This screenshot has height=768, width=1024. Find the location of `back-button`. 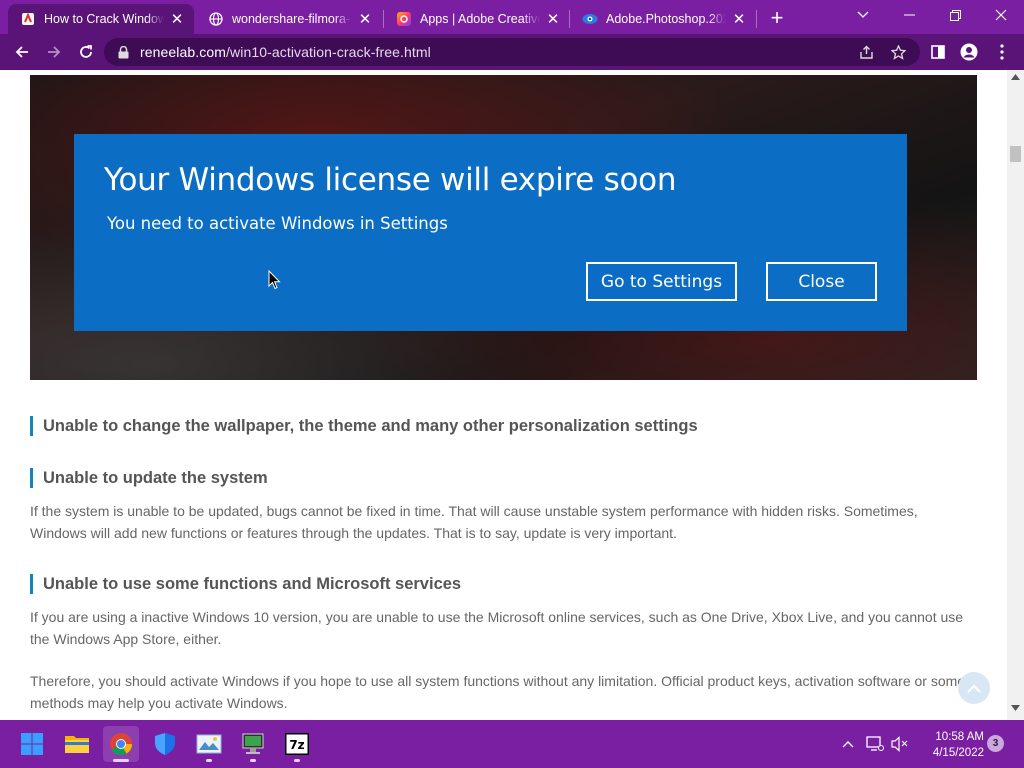

back-button is located at coordinates (22, 52).